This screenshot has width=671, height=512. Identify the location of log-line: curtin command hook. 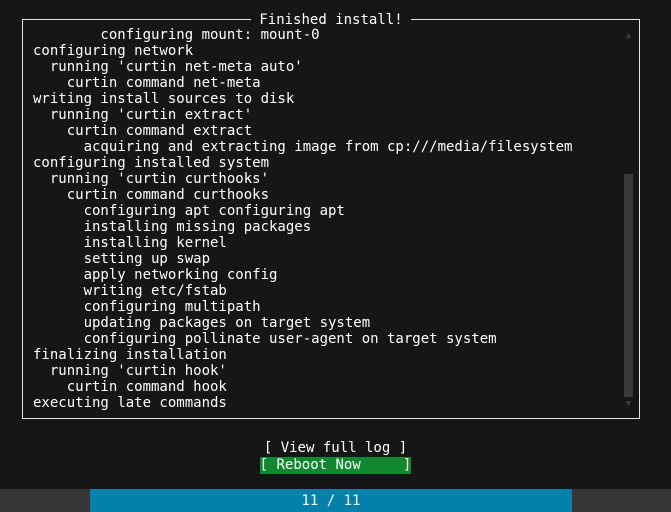
(130, 387).